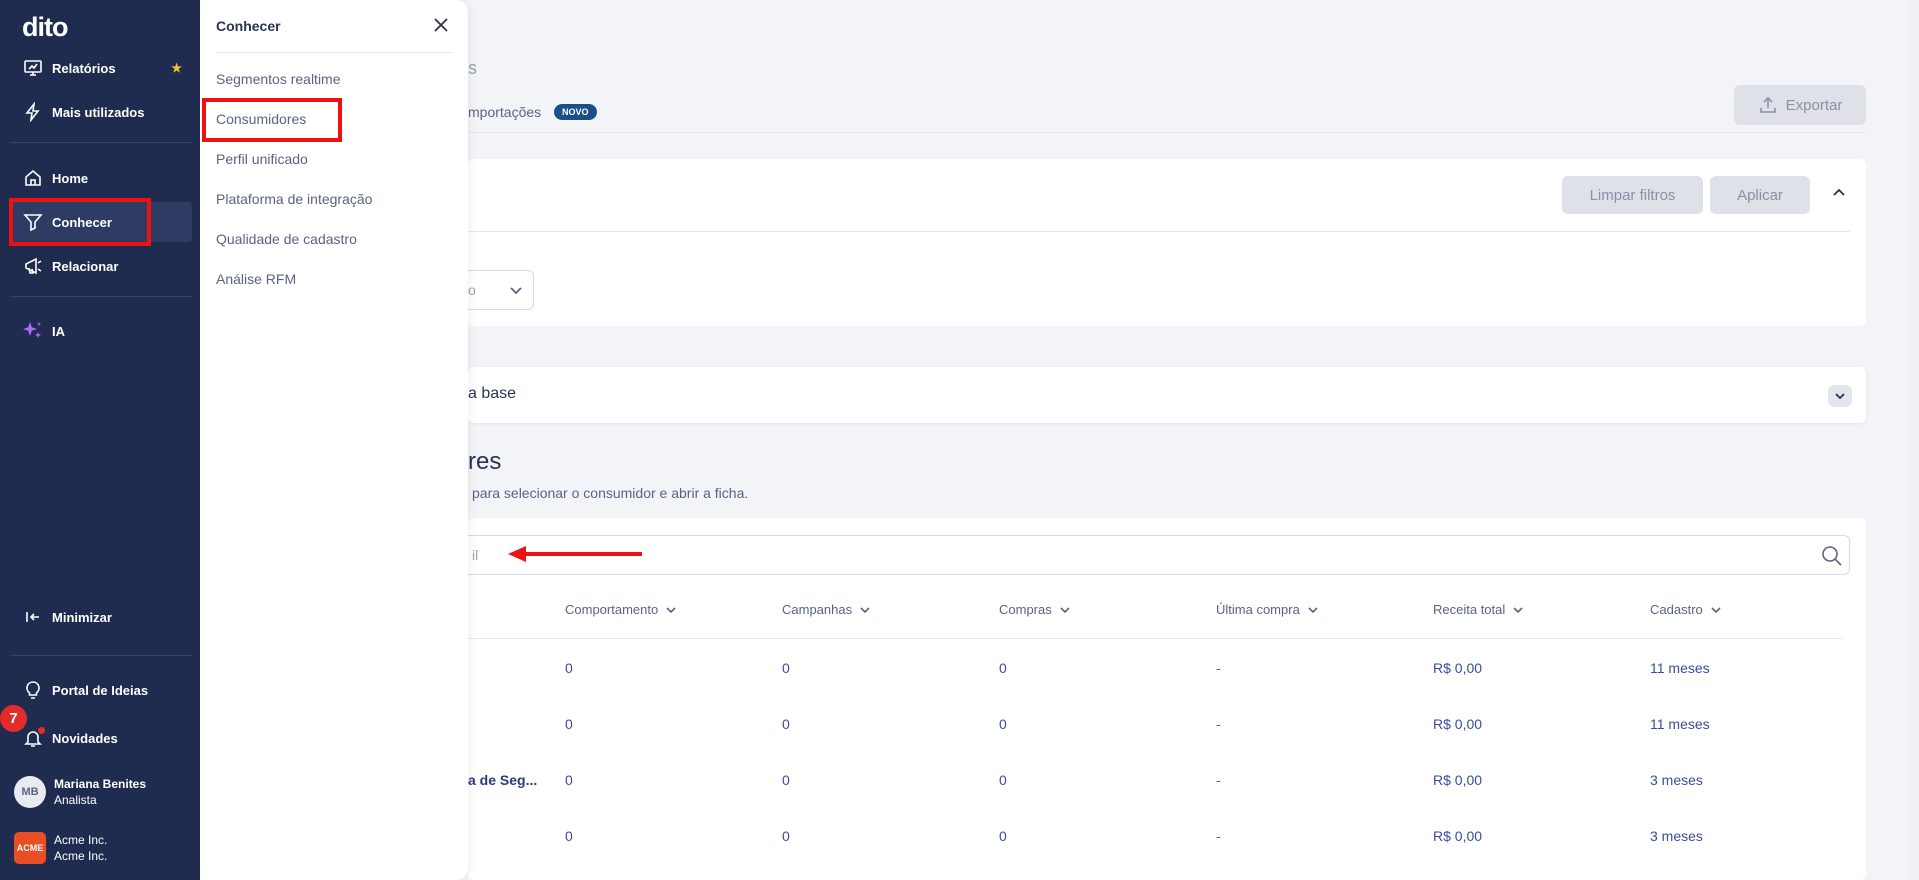 This screenshot has height=880, width=1919. I want to click on column-header-comportamento: Comportamento, so click(621, 609).